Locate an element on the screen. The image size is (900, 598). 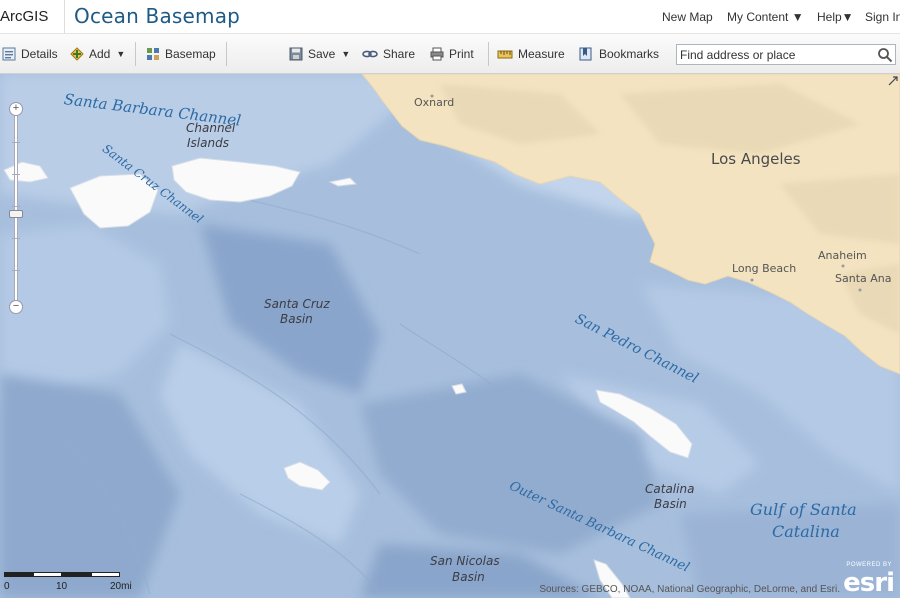
label-santa-cruz-basin-1: Santa Cruz is located at coordinates (297, 304).